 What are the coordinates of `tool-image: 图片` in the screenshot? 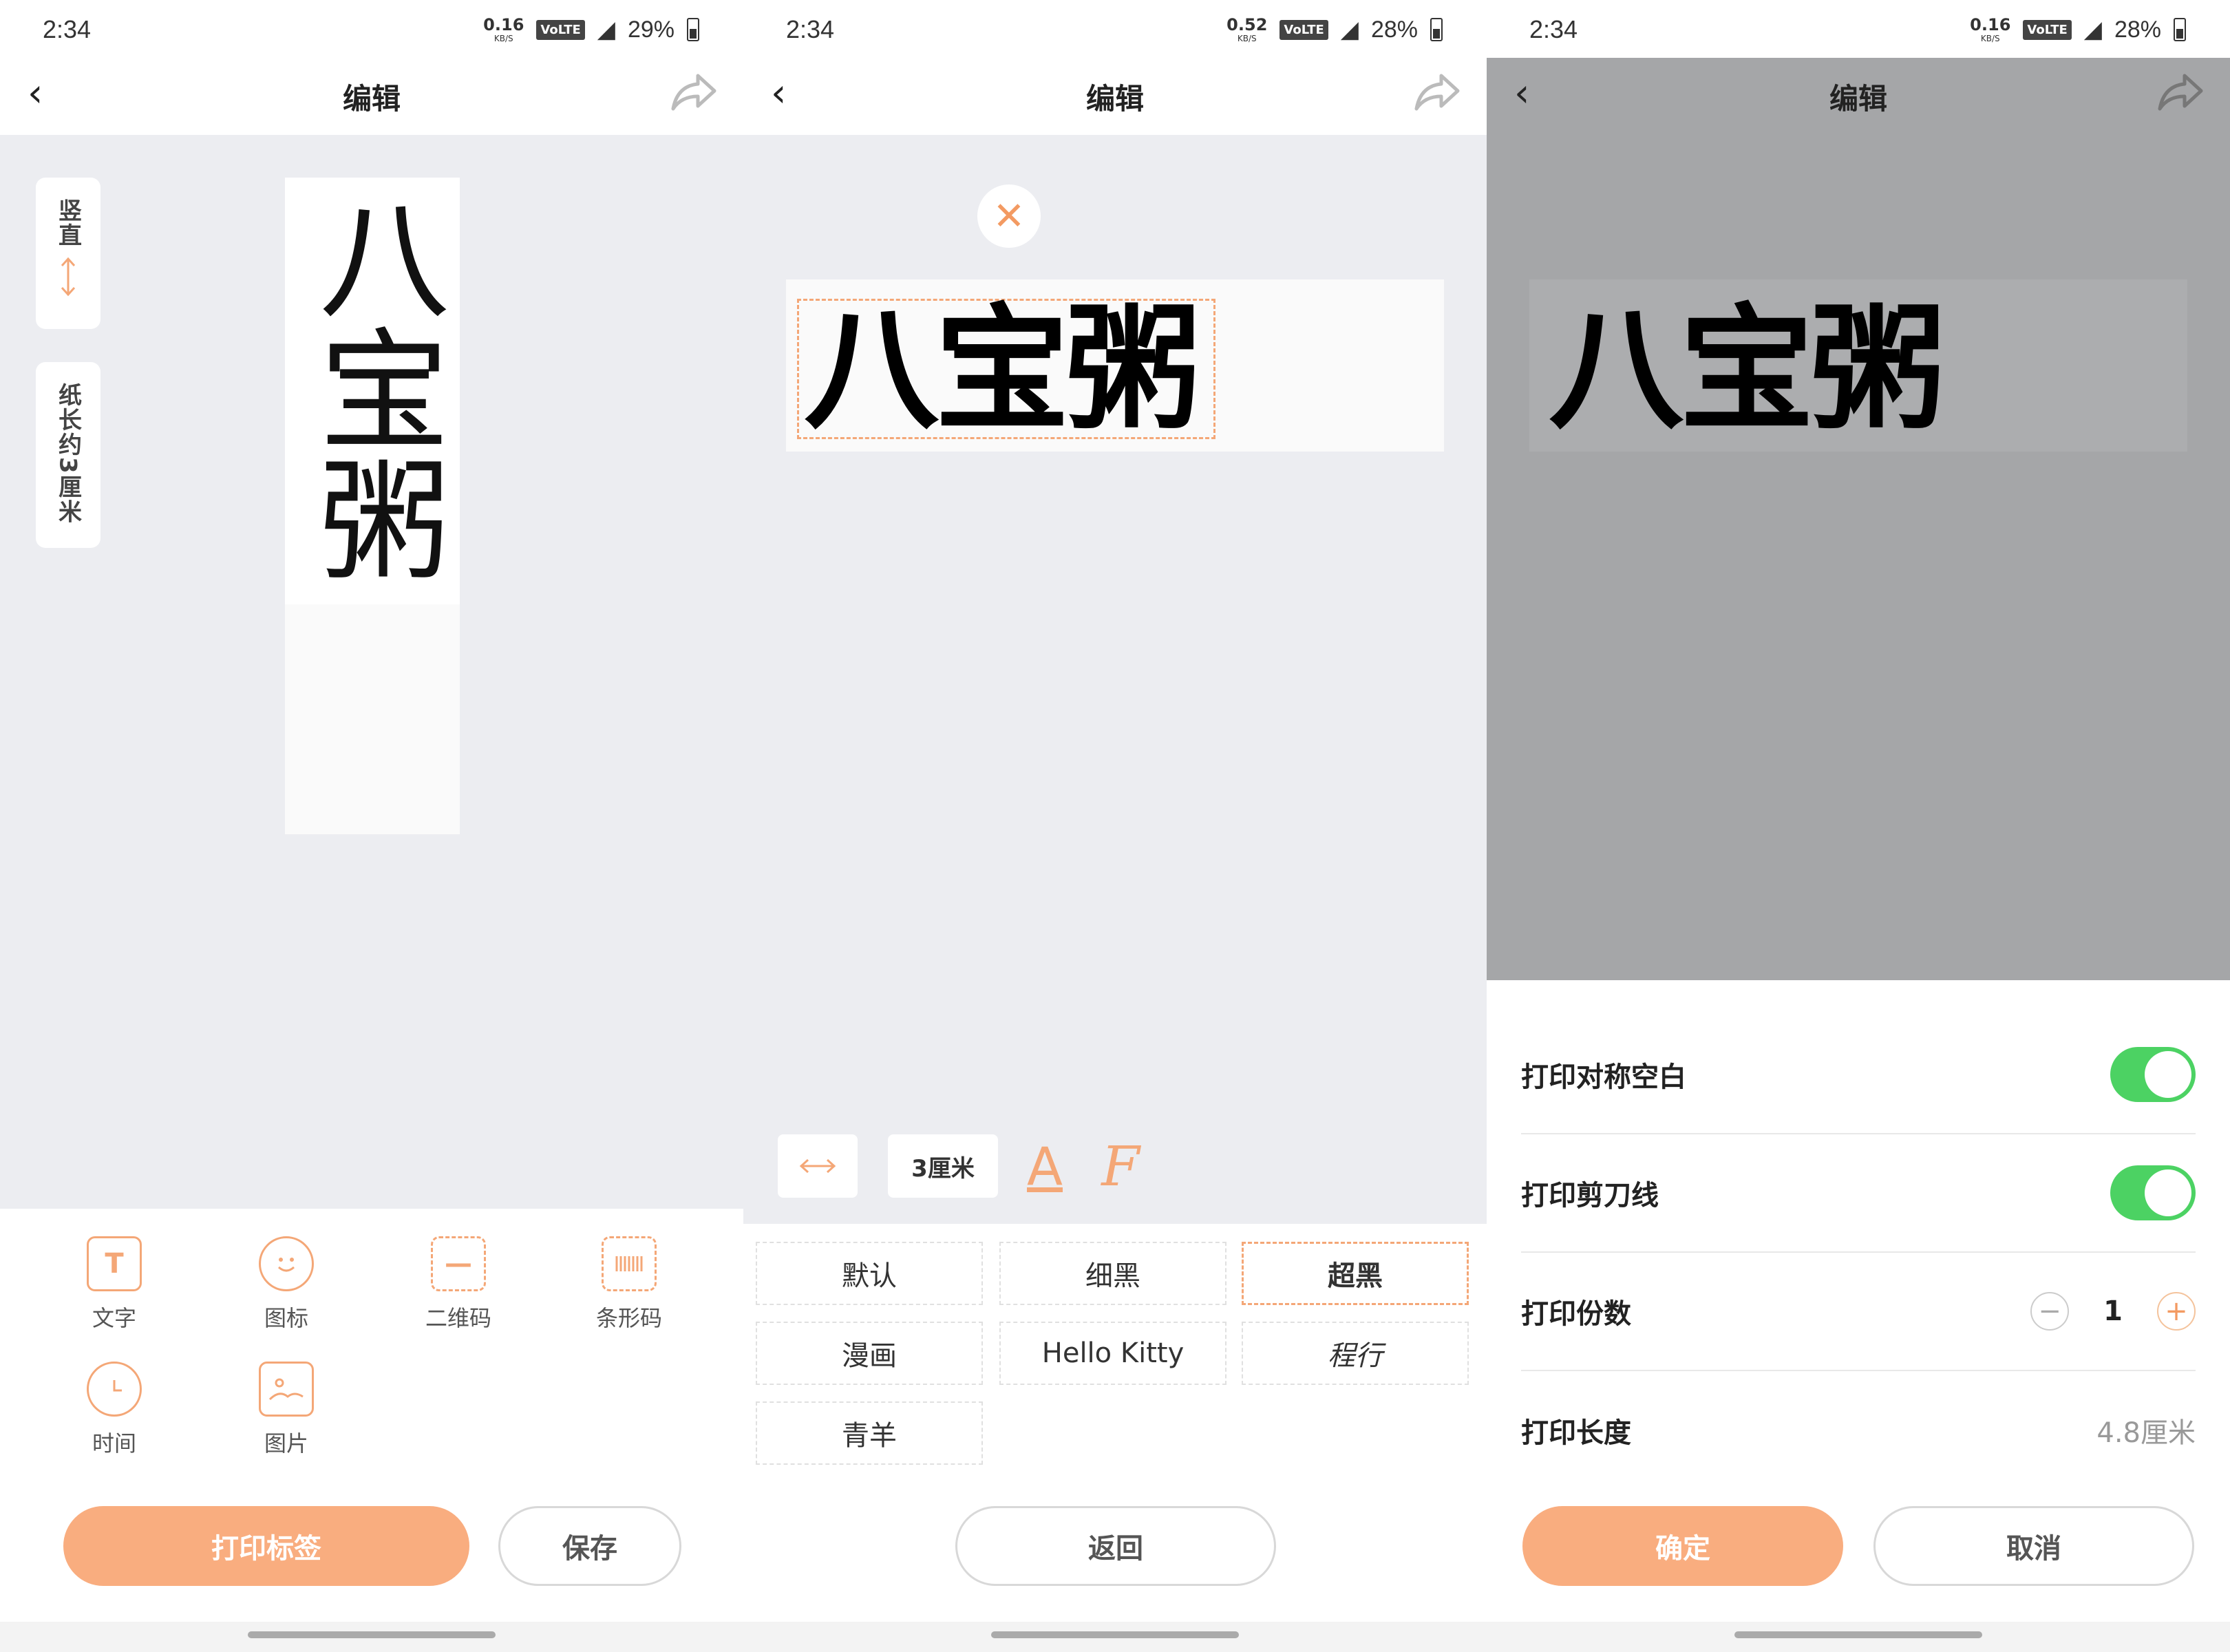 It's located at (286, 1410).